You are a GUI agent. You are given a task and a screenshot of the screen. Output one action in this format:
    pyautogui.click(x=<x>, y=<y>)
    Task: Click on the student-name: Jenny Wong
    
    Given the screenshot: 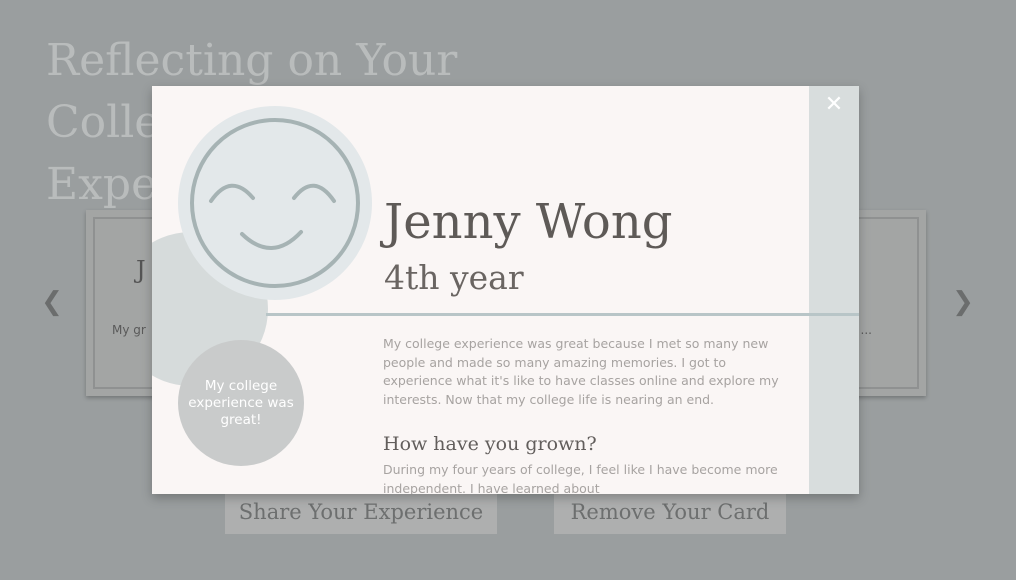 What is the action you would take?
    pyautogui.click(x=528, y=222)
    